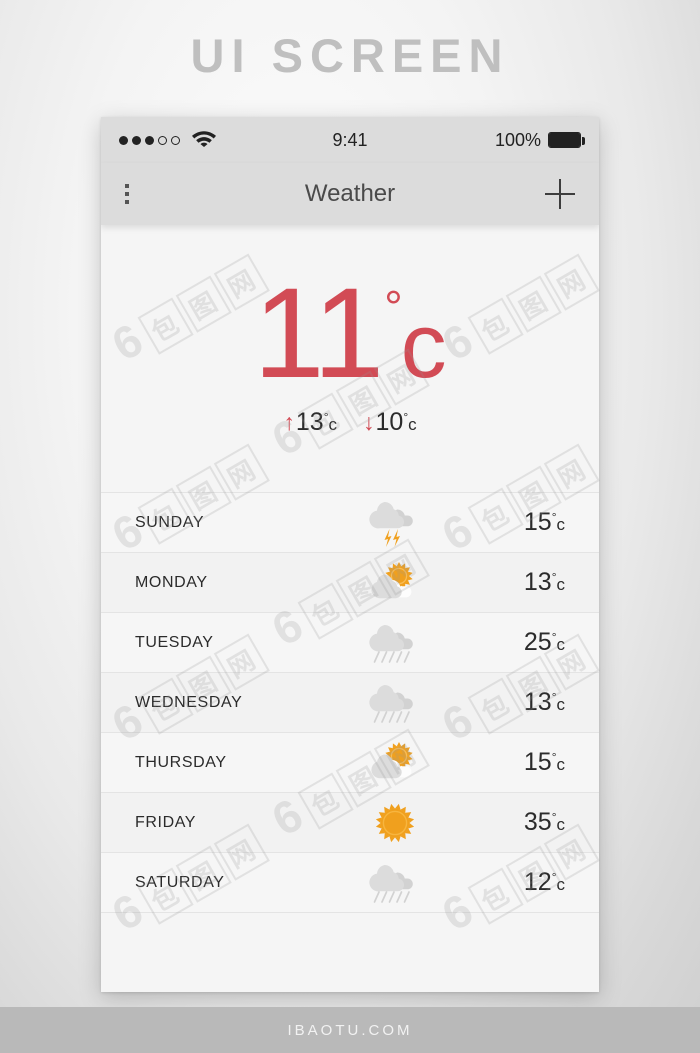 The height and width of the screenshot is (1053, 700). Describe the element at coordinates (204, 140) in the screenshot. I see `wifi-icon` at that location.